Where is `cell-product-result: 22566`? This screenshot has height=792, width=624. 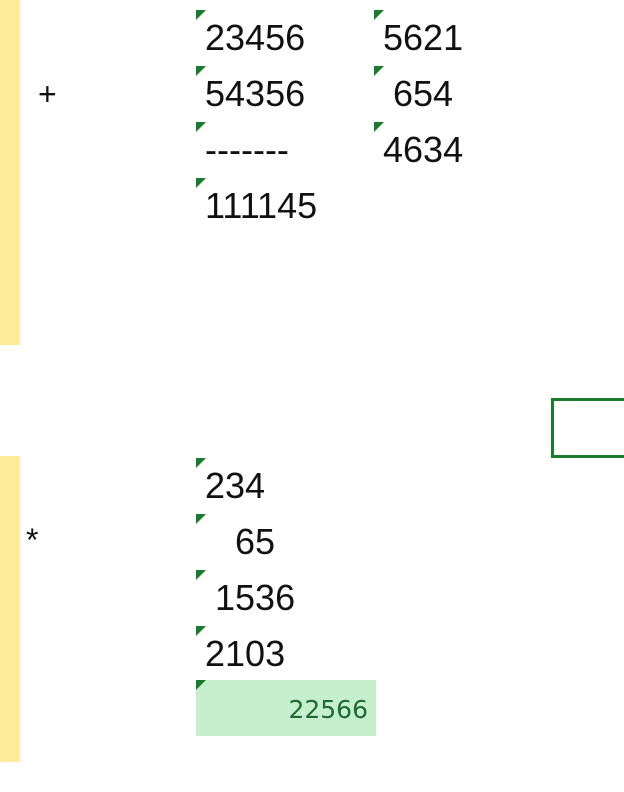
cell-product-result: 22566 is located at coordinates (286, 708).